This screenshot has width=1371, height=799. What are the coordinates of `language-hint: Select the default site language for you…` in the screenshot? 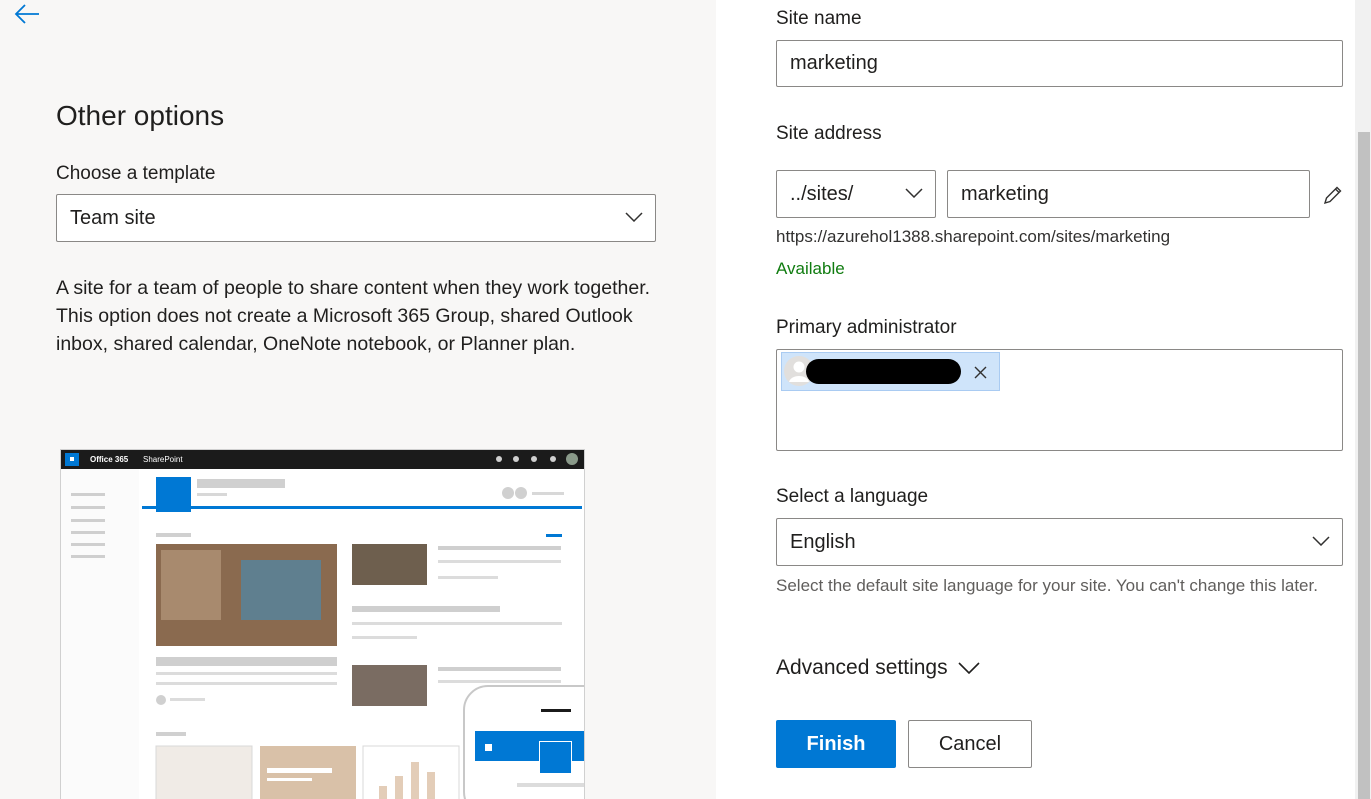 It's located at (1047, 585).